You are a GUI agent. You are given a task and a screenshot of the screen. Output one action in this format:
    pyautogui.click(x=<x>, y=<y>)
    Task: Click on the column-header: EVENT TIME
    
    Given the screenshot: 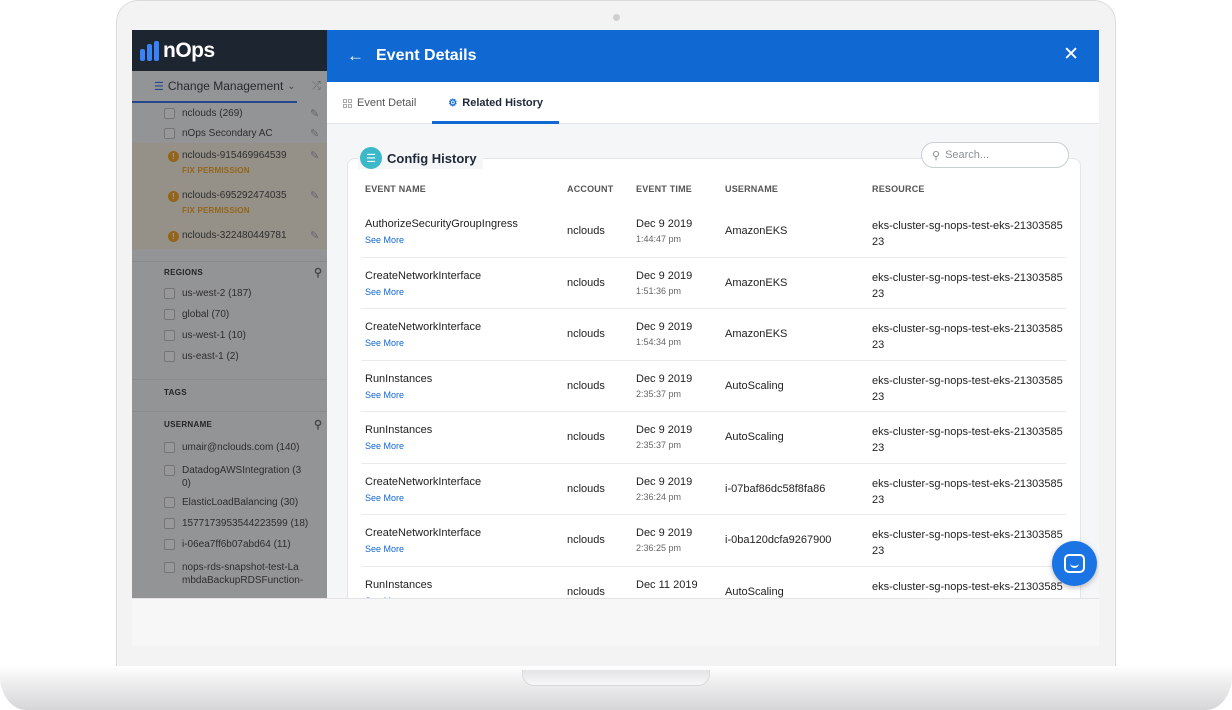 What is the action you would take?
    pyautogui.click(x=664, y=189)
    